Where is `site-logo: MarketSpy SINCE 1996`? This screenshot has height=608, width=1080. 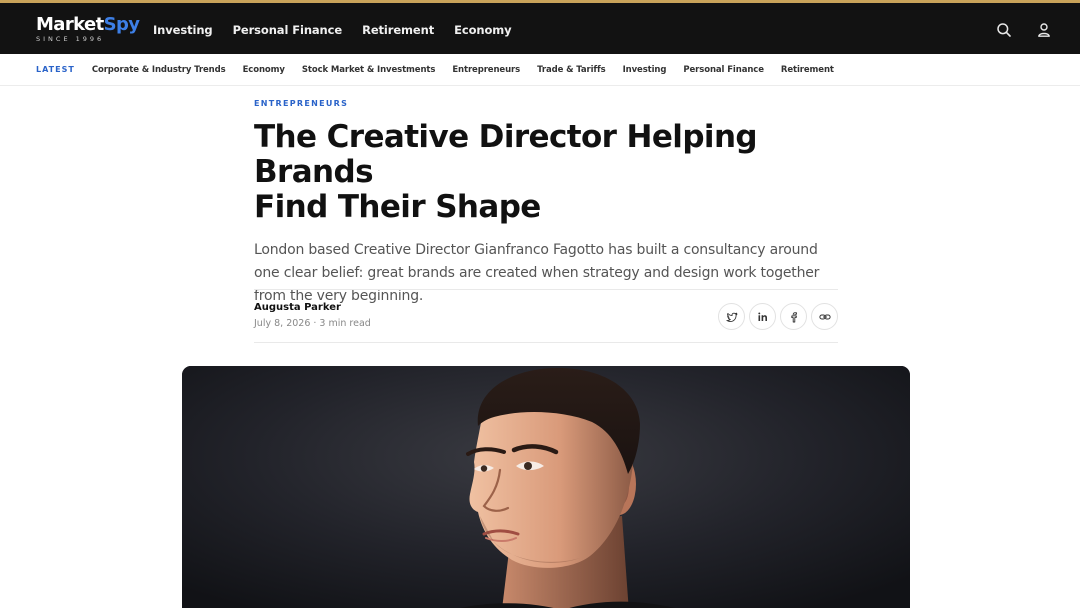
site-logo: MarketSpy SINCE 1996 is located at coordinates (88, 29).